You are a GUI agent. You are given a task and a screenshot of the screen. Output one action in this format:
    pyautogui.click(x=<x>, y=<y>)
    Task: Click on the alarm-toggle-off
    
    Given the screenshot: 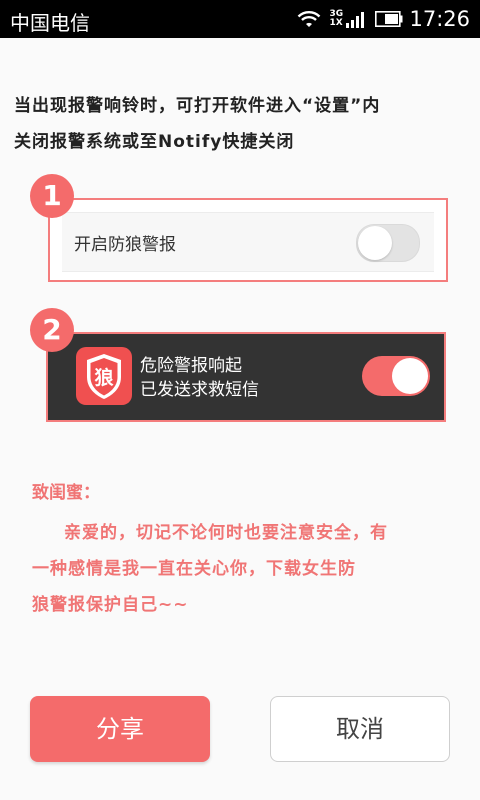 What is the action you would take?
    pyautogui.click(x=388, y=243)
    